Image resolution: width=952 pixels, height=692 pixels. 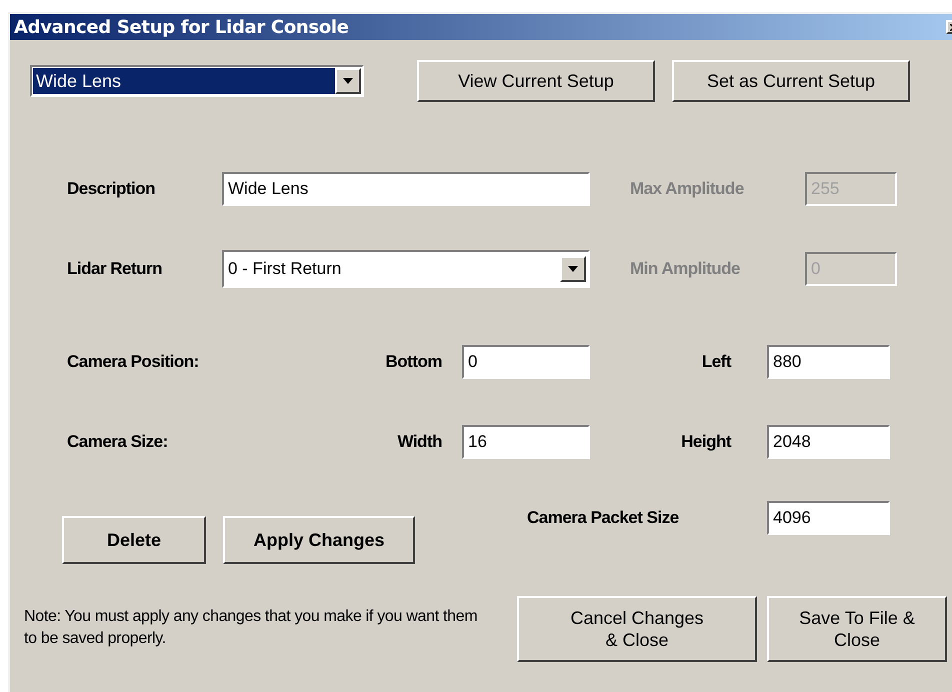 What do you see at coordinates (319, 540) in the screenshot?
I see `action-button: Apply Changes` at bounding box center [319, 540].